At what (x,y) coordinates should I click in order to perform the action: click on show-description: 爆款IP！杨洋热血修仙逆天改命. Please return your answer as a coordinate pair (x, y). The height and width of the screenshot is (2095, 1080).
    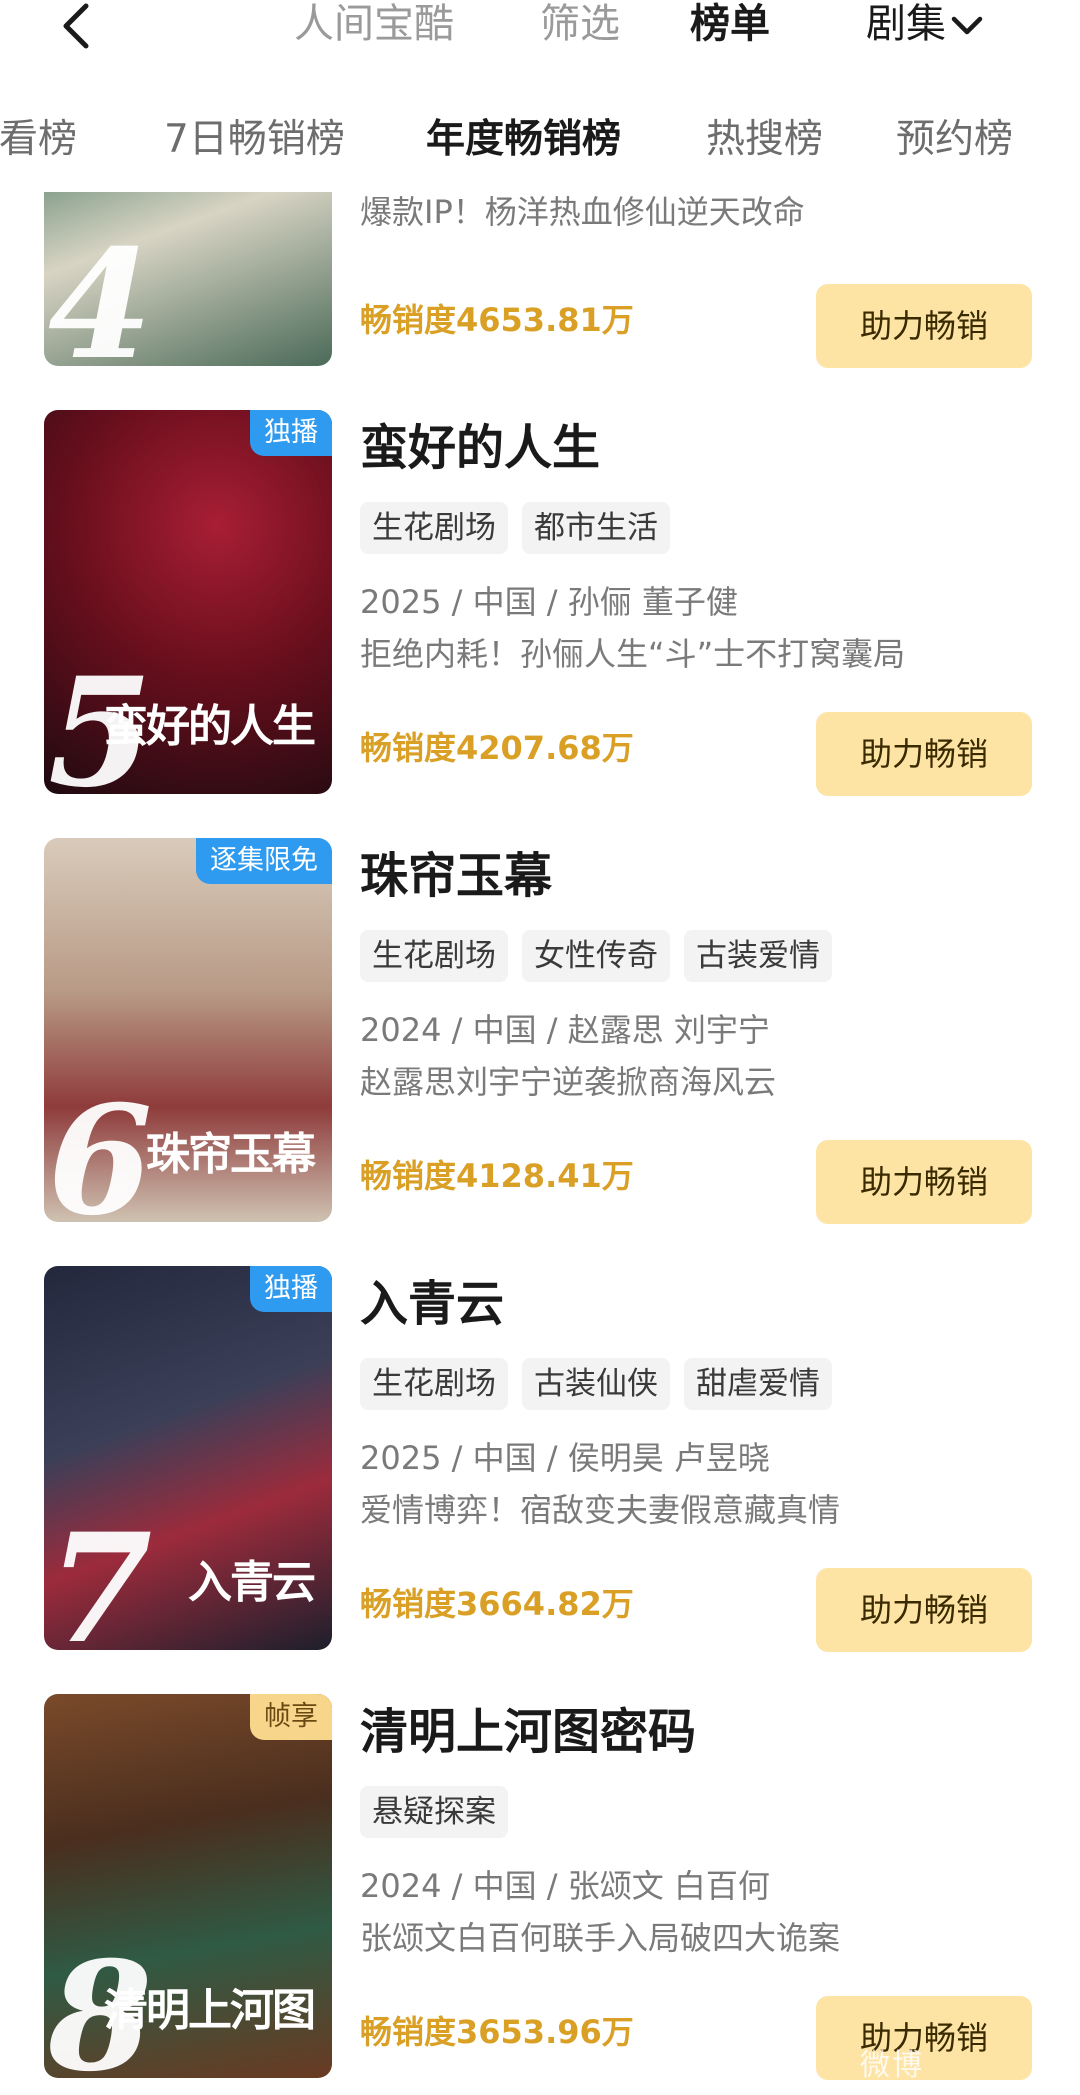
    Looking at the image, I should click on (582, 212).